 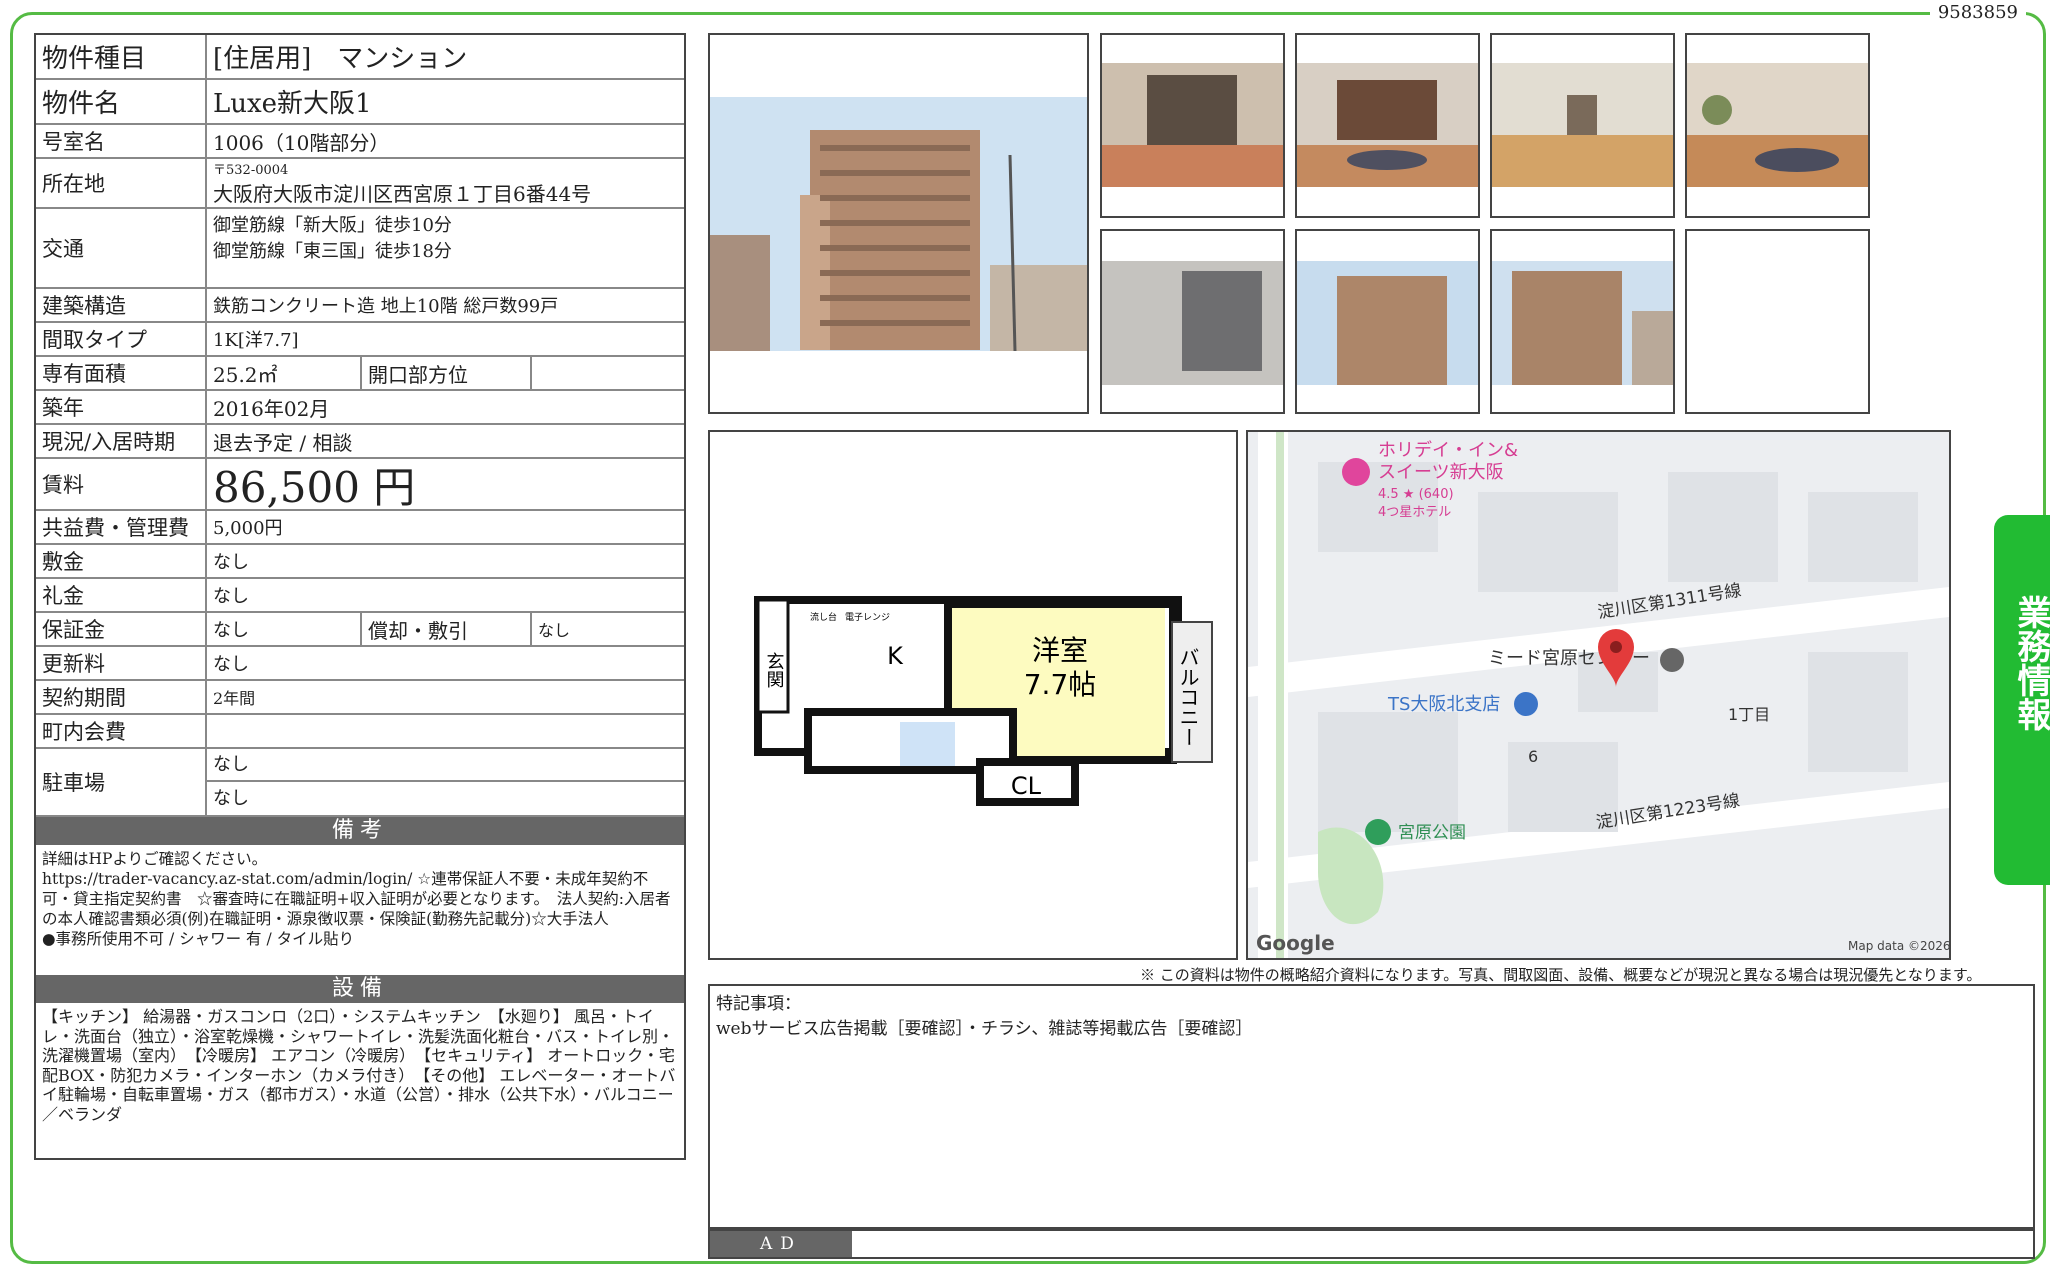 What do you see at coordinates (447, 373) in the screenshot?
I see `direction-label: 開口部方位` at bounding box center [447, 373].